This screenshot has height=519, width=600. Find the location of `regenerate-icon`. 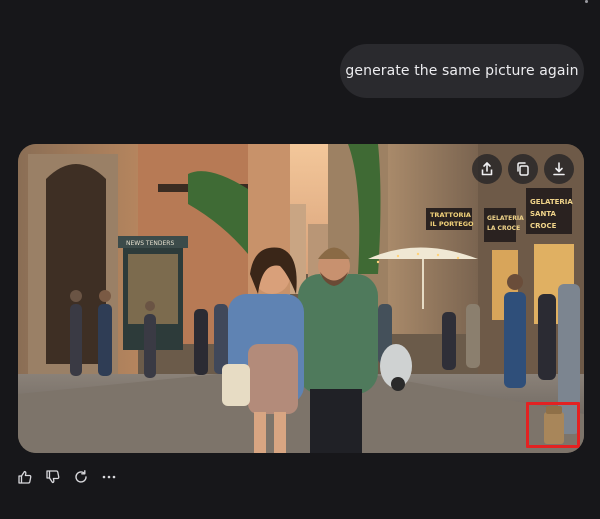

regenerate-icon is located at coordinates (81, 476).